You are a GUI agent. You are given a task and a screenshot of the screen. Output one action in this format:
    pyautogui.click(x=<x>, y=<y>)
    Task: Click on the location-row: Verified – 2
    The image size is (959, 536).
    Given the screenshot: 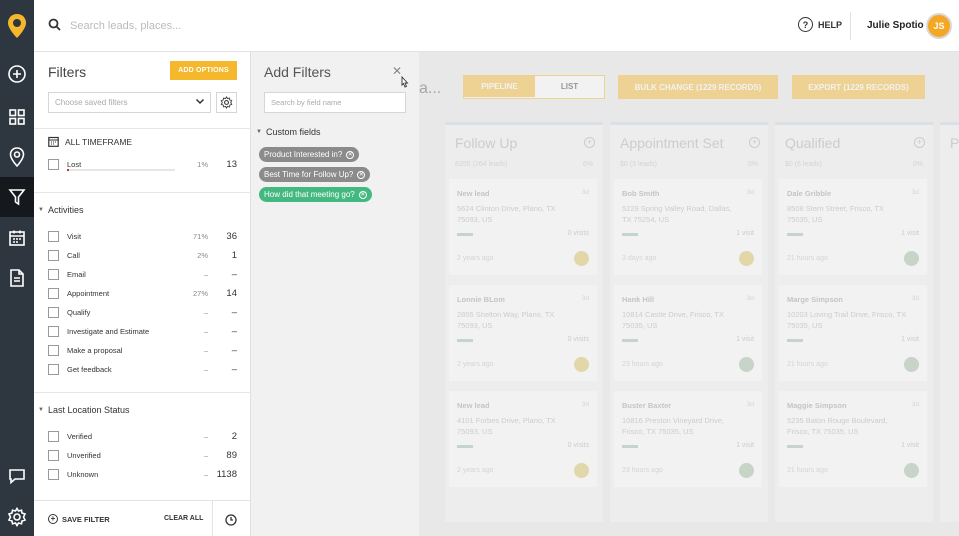 What is the action you would take?
    pyautogui.click(x=143, y=437)
    